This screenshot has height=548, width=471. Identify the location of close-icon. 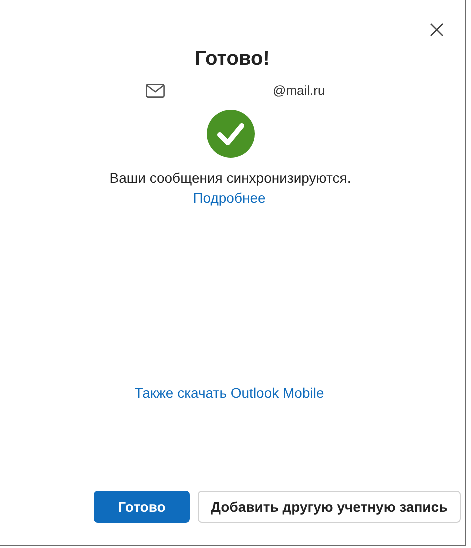
(437, 30).